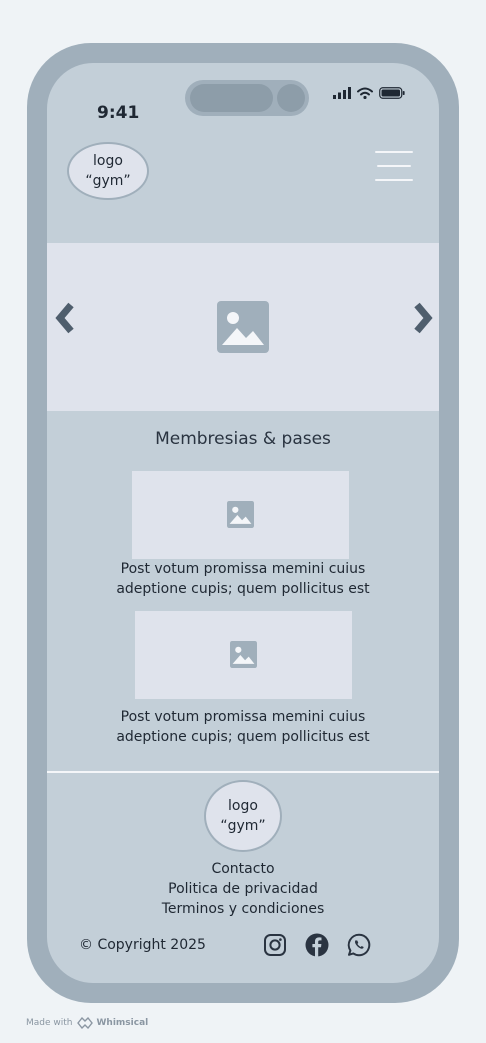  What do you see at coordinates (275, 945) in the screenshot?
I see `instagram-icon` at bounding box center [275, 945].